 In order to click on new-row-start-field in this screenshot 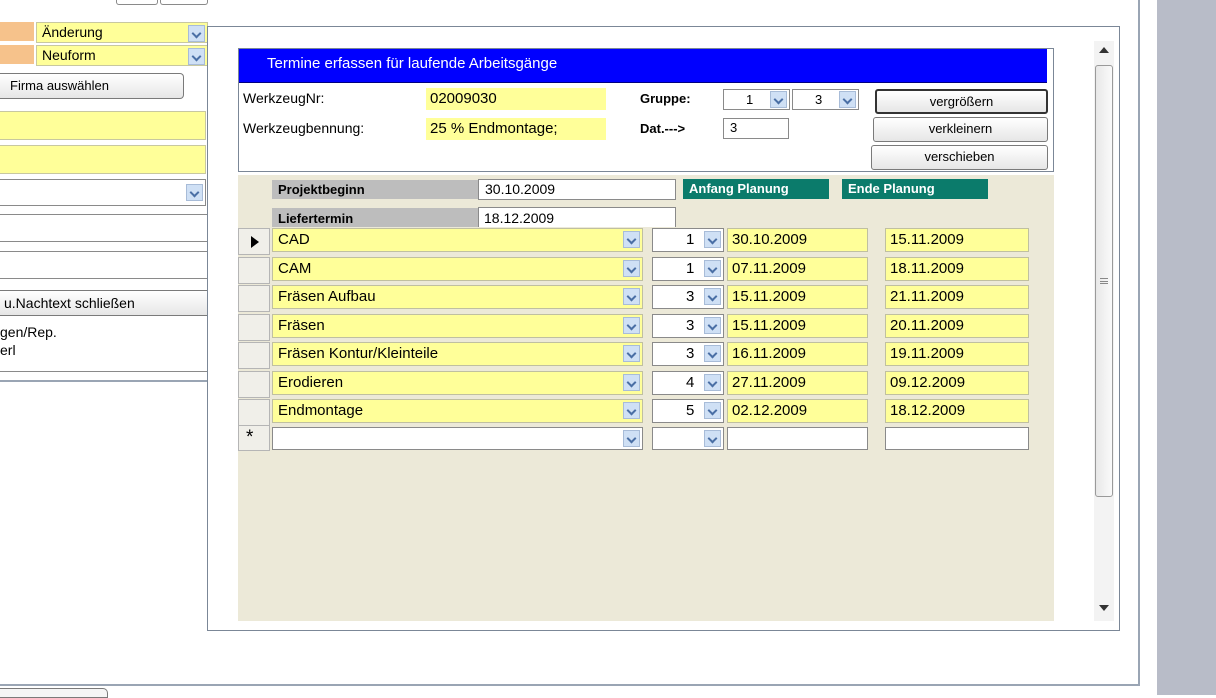, I will do `click(797, 438)`.